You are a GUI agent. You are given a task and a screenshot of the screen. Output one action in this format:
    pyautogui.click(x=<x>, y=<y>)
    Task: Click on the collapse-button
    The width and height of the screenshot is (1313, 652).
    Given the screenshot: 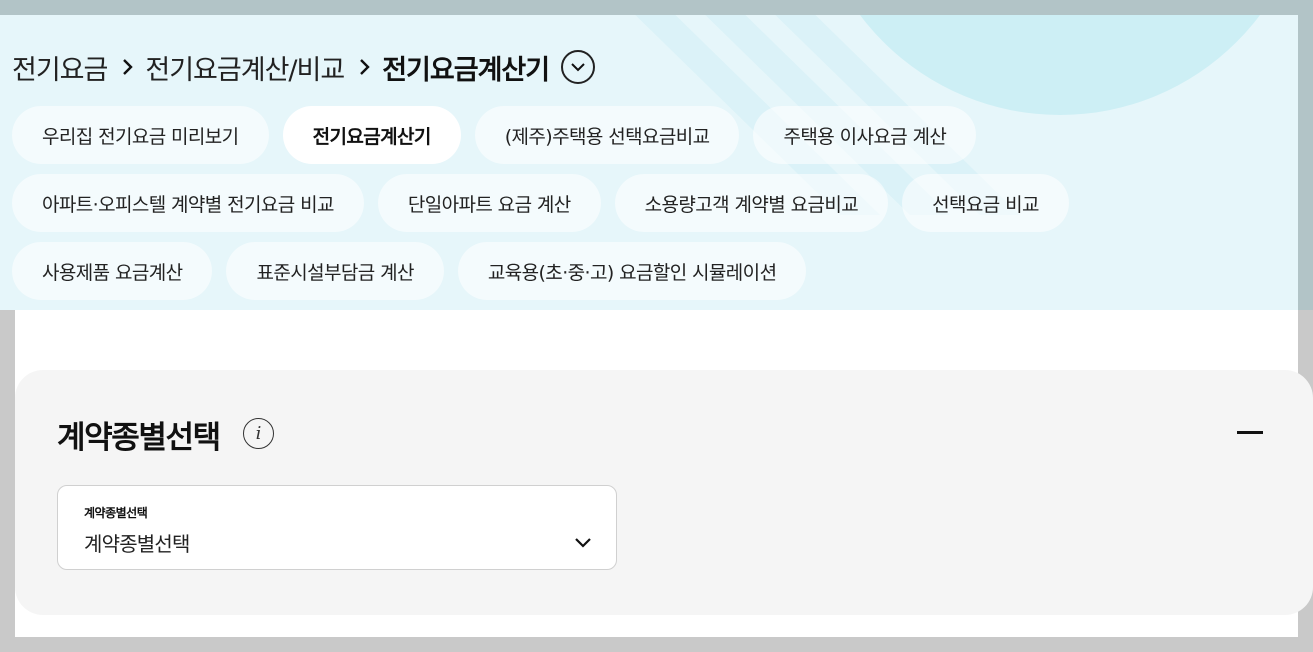 What is the action you would take?
    pyautogui.click(x=1250, y=432)
    